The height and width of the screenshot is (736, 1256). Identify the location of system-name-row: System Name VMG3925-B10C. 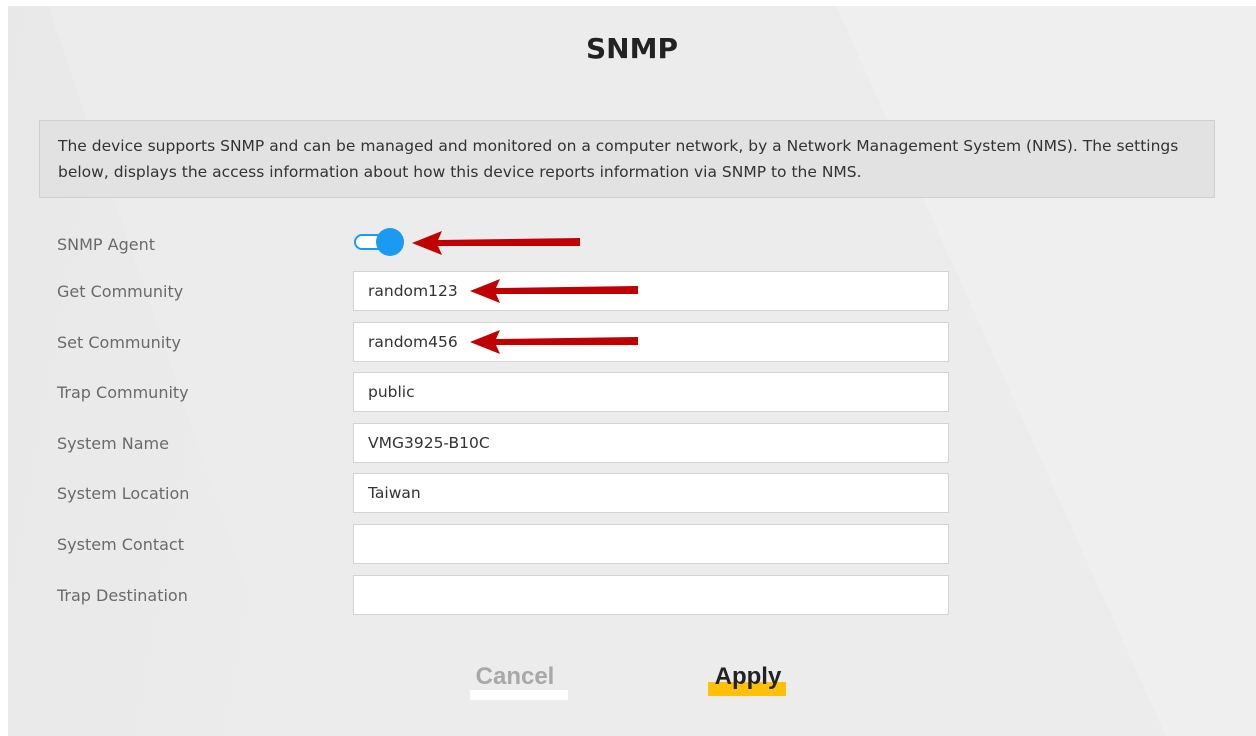
(632, 443).